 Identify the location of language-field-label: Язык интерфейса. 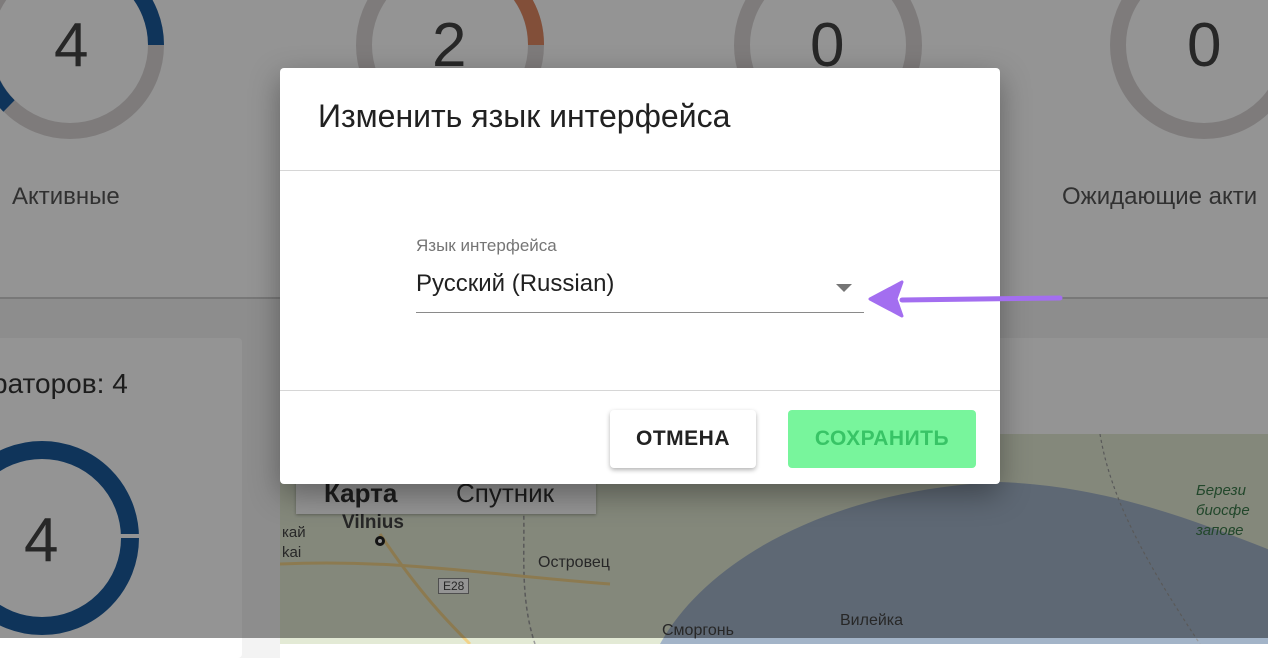
(486, 245).